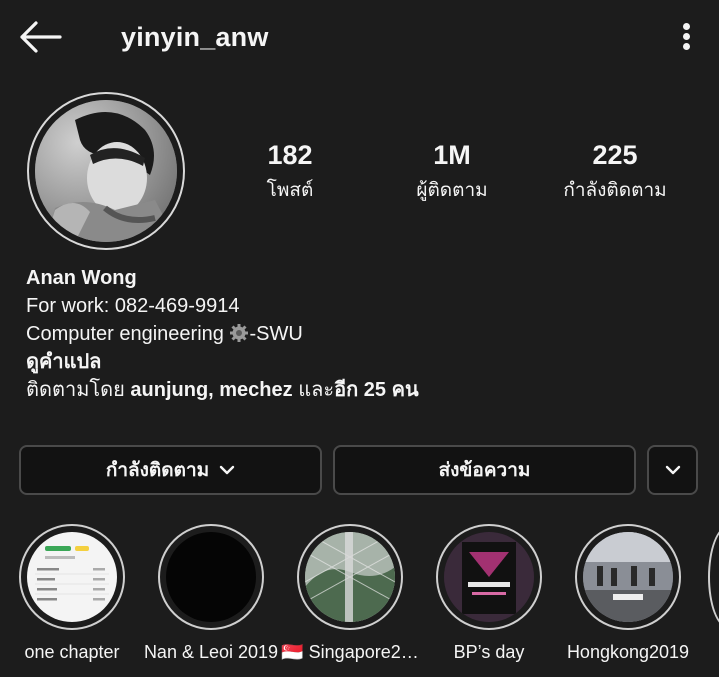 The image size is (719, 677). Describe the element at coordinates (615, 172) in the screenshot. I see `following-count: 225 กำลังติดตาม` at that location.